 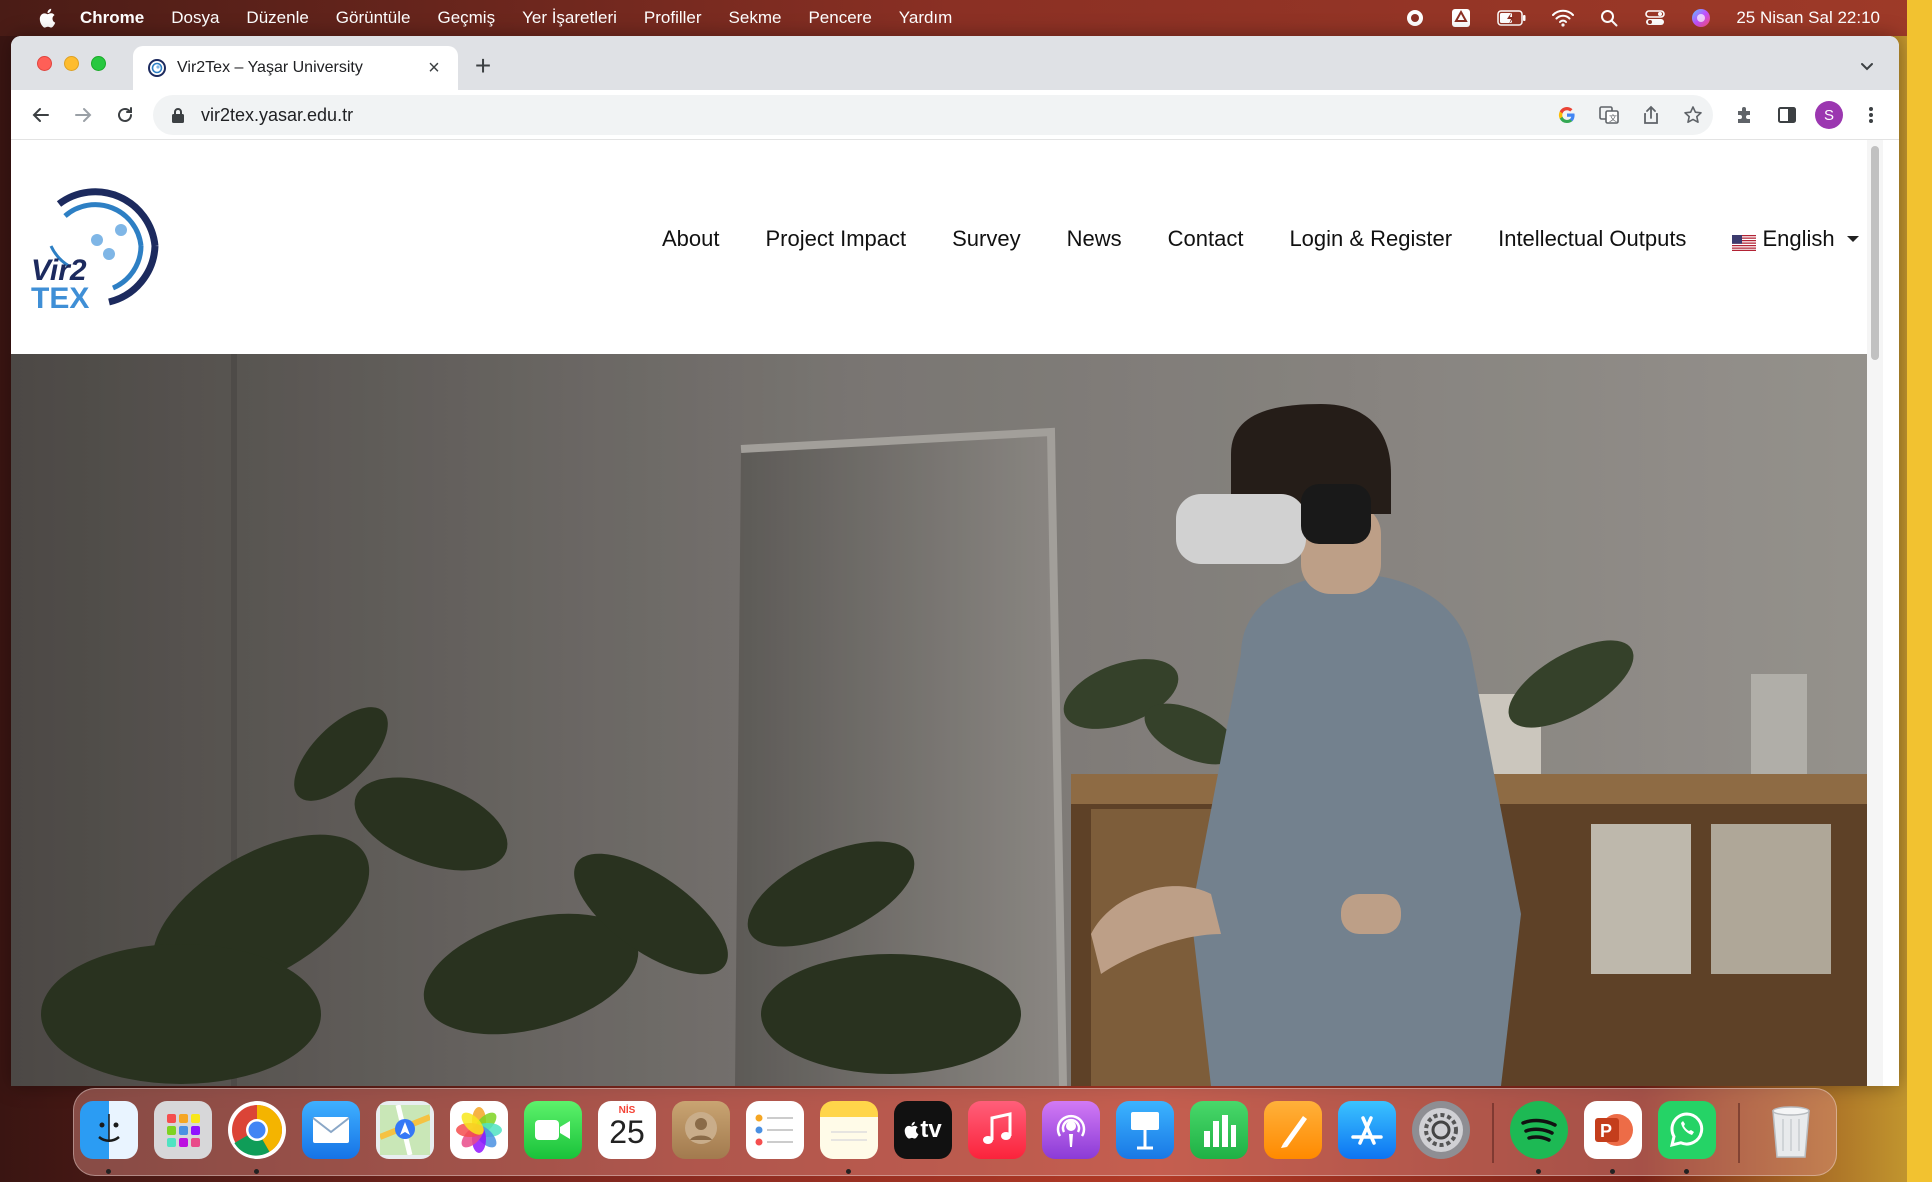 I want to click on podcasts-icon, so click(x=1071, y=1130).